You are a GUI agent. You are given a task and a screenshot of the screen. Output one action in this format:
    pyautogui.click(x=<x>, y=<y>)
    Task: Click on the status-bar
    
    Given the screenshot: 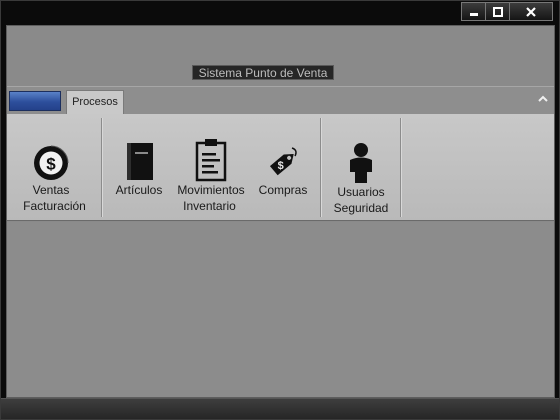 What is the action you would take?
    pyautogui.click(x=280, y=408)
    